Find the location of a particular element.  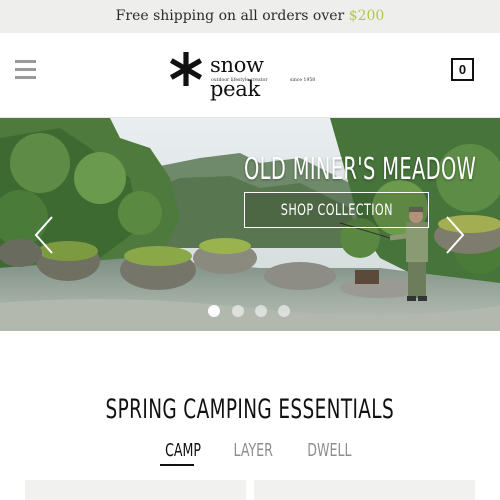

tab-dwell: DWELL is located at coordinates (326, 453).